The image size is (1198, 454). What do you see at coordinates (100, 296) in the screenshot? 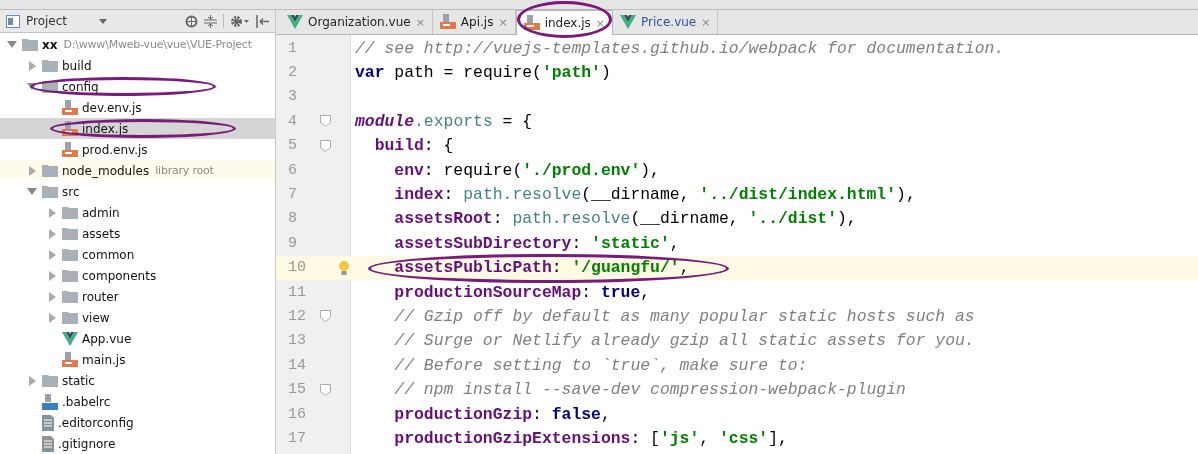
I see `item-name: router` at bounding box center [100, 296].